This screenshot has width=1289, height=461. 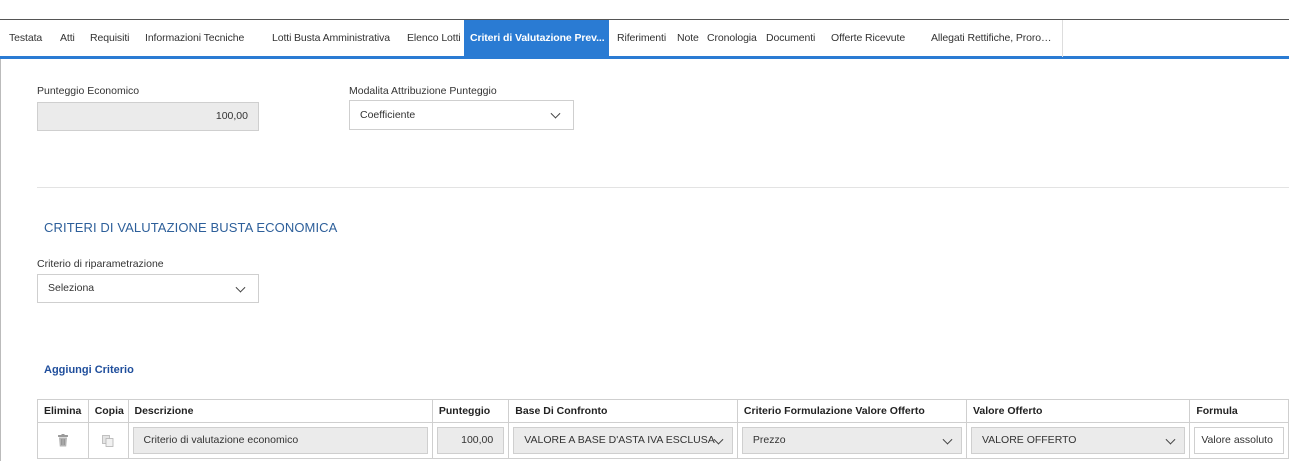 I want to click on descrizione-field: Criterio di valutazione economico, so click(x=280, y=440).